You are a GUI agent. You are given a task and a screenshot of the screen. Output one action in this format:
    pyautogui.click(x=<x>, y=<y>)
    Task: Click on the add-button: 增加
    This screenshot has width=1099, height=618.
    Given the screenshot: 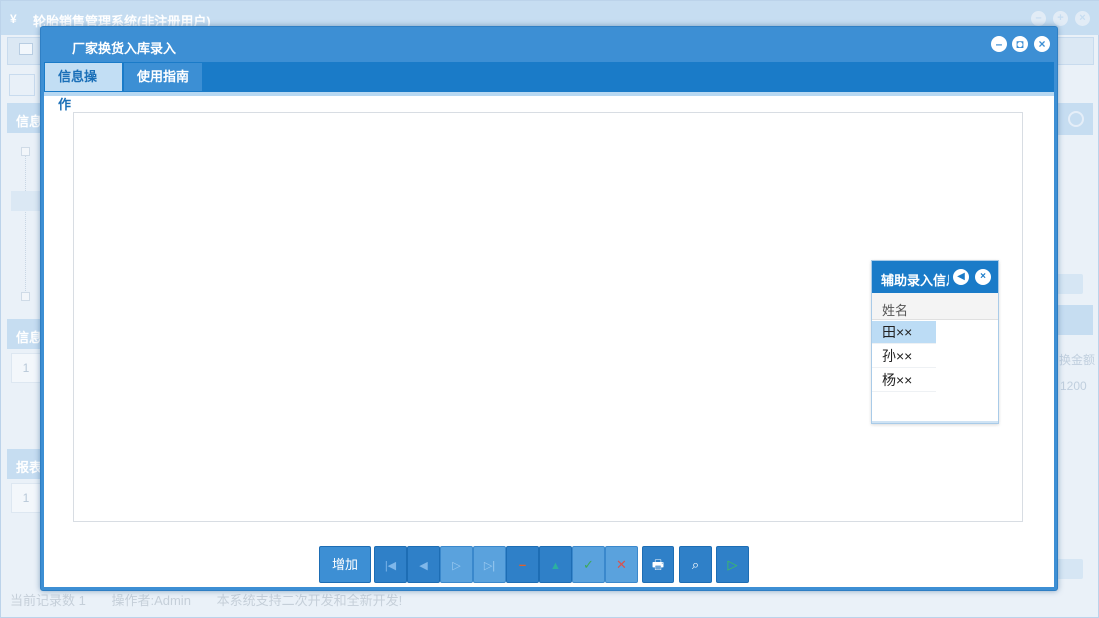 What is the action you would take?
    pyautogui.click(x=345, y=564)
    